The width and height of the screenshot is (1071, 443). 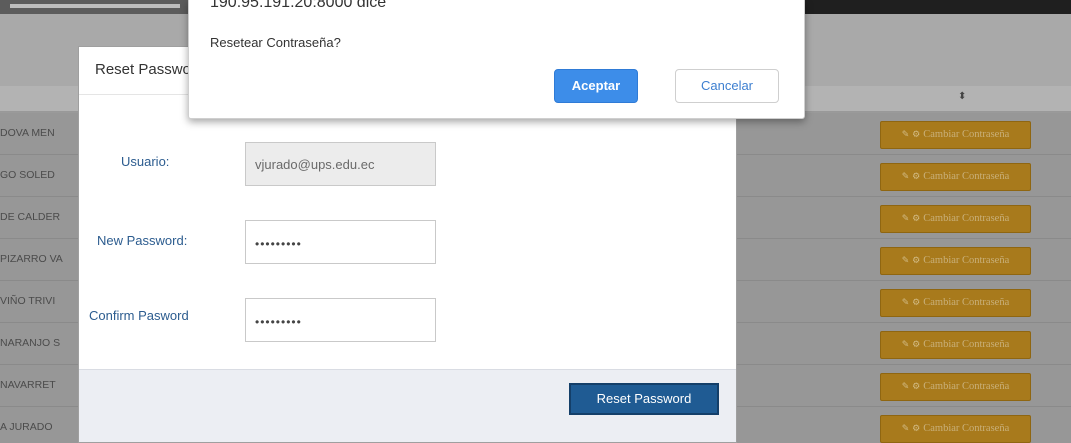 I want to click on row-name: VIÑO TRIVI, so click(x=28, y=301).